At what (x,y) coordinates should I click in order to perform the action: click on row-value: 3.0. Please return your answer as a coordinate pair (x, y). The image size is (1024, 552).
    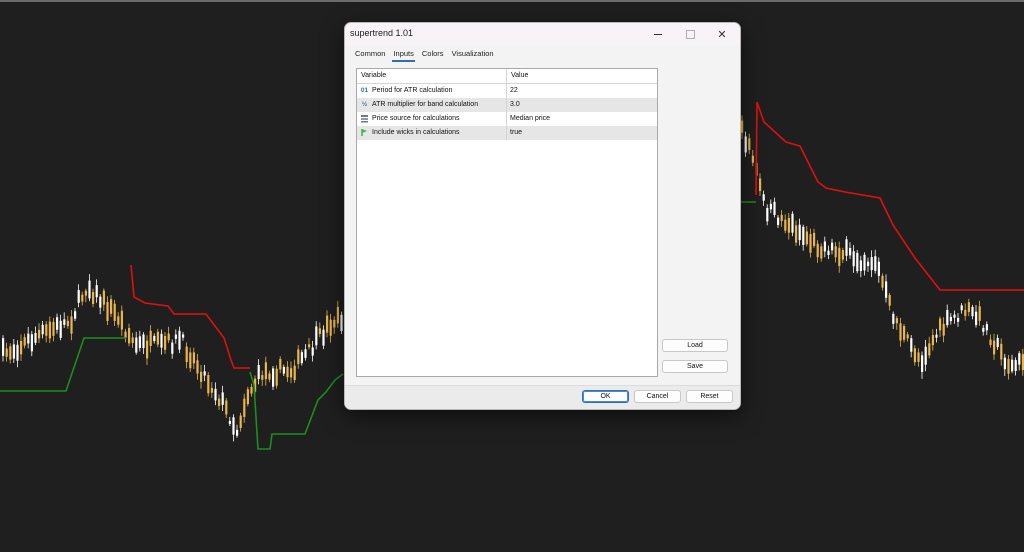
    Looking at the image, I should click on (515, 104).